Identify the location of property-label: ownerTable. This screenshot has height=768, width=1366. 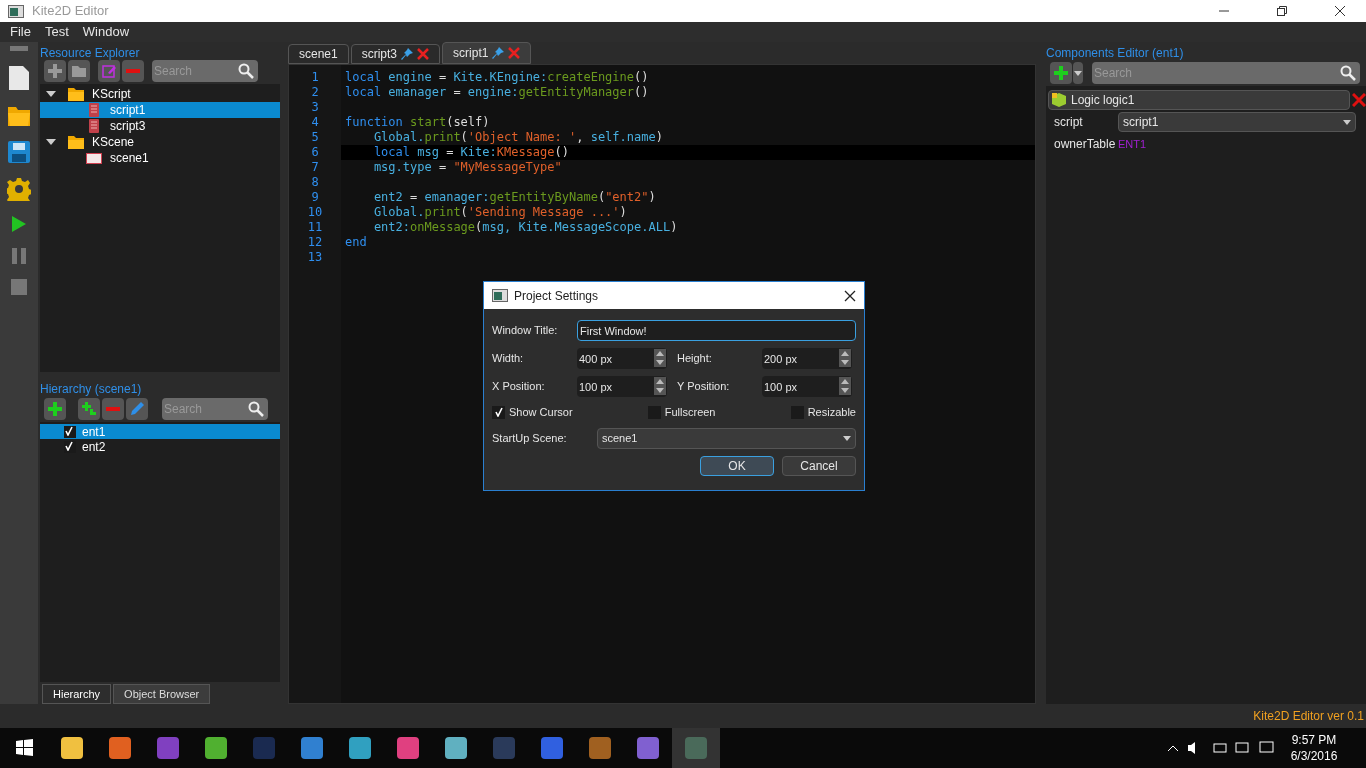
(1085, 144).